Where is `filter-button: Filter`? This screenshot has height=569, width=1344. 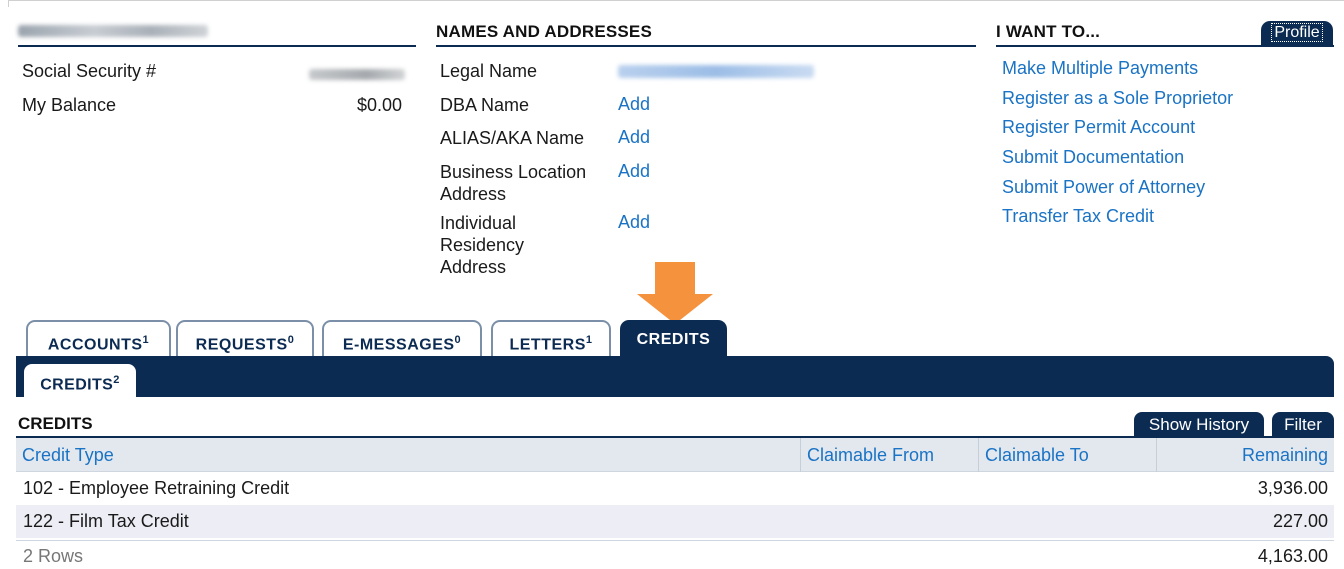
filter-button: Filter is located at coordinates (1303, 424).